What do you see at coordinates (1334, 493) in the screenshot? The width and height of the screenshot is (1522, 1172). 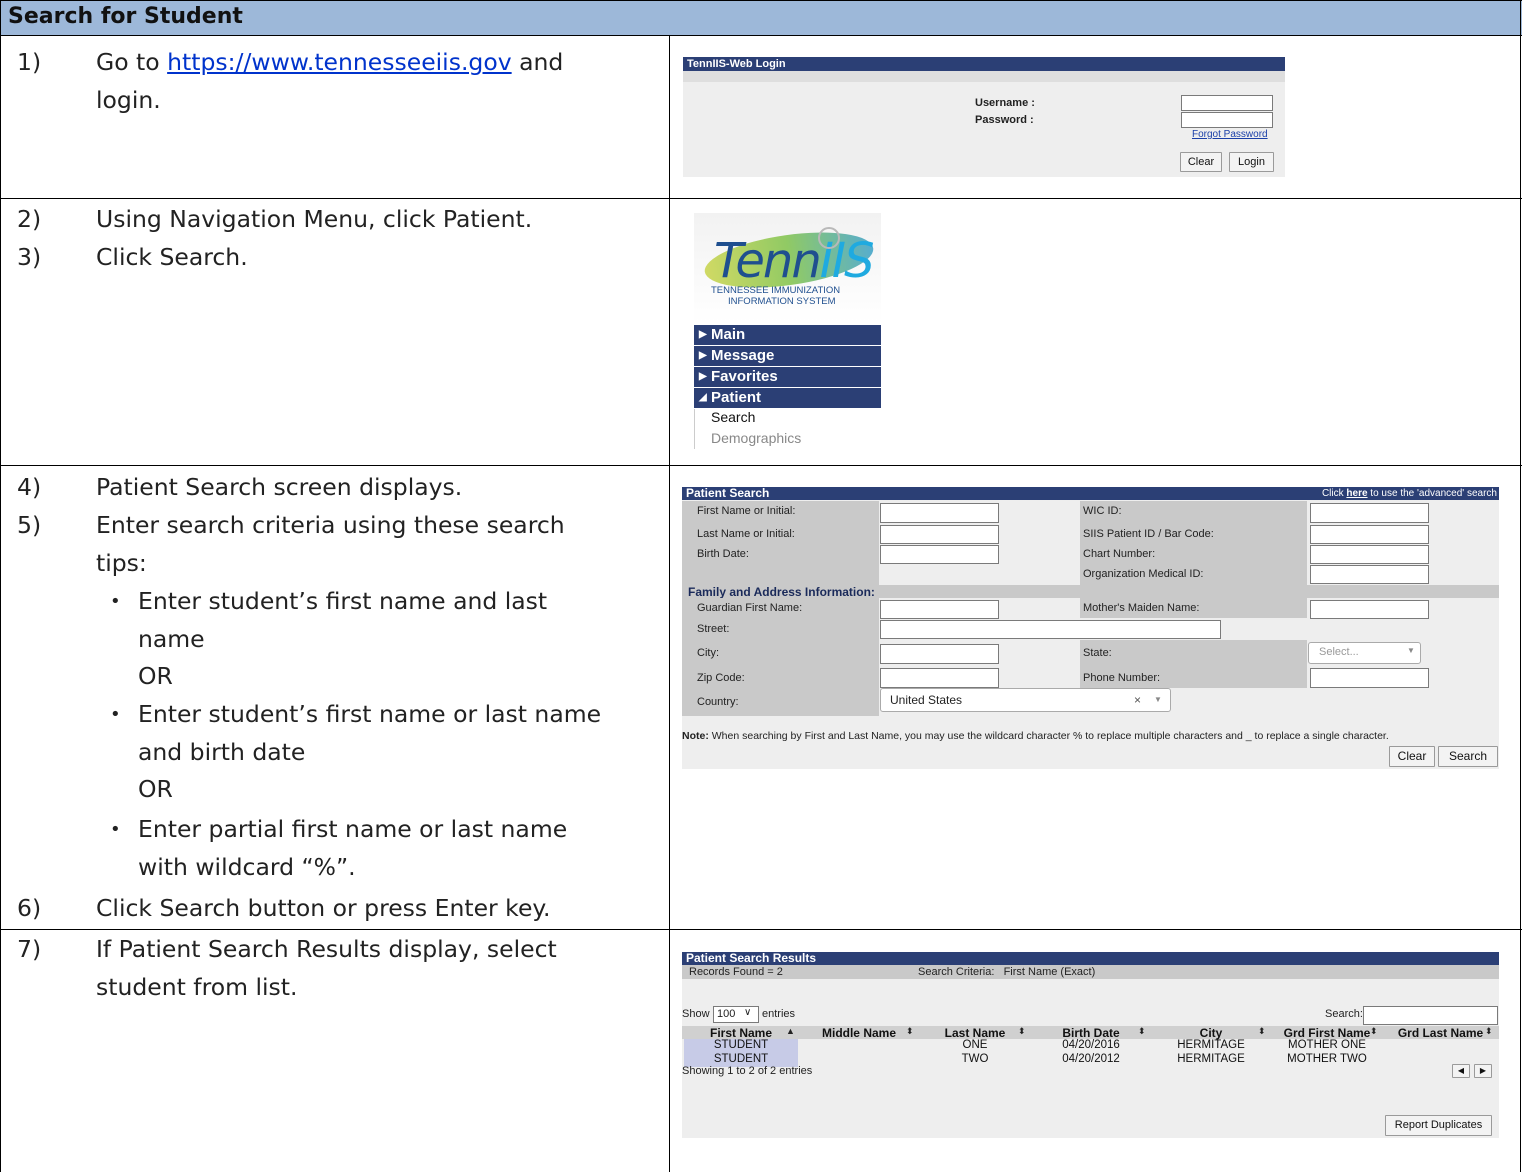 I see `advanced-prefix: Click` at bounding box center [1334, 493].